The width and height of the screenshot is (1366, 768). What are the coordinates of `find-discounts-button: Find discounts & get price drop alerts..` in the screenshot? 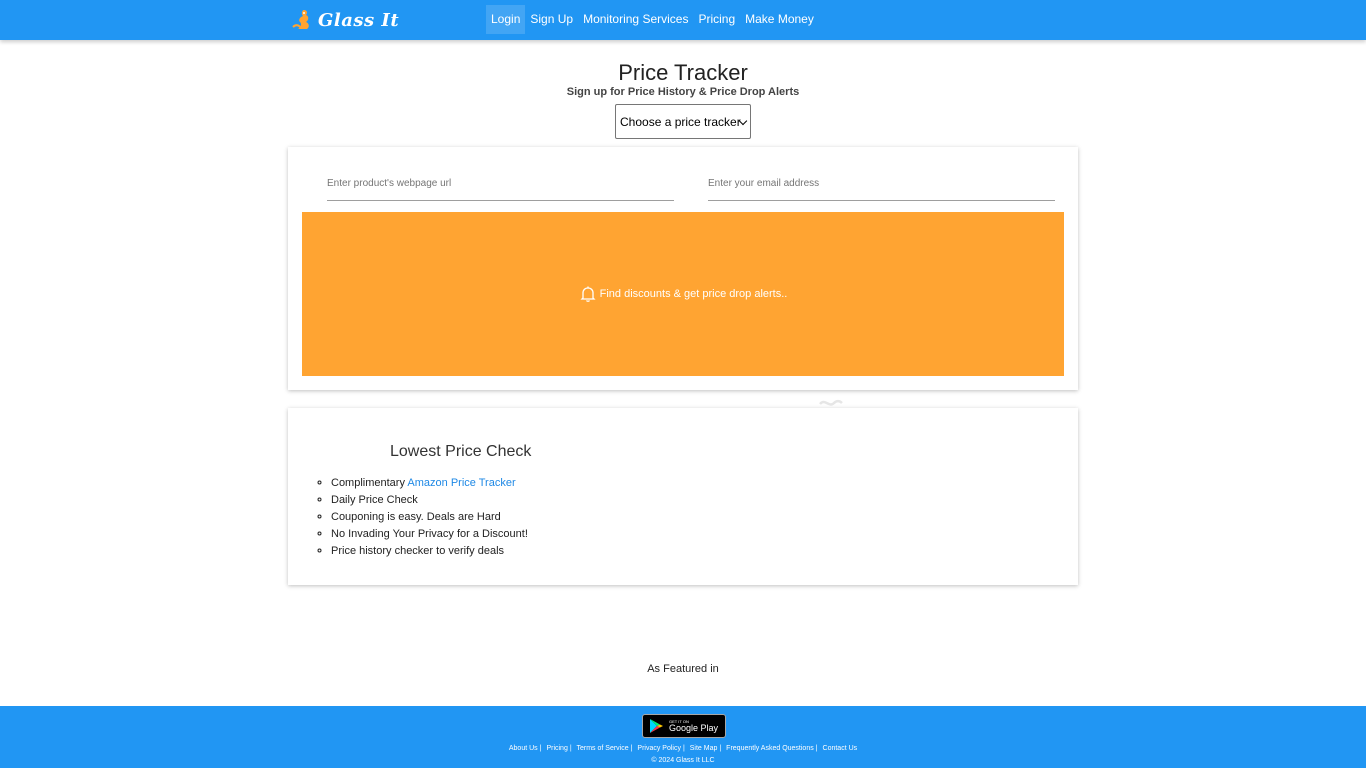 It's located at (683, 294).